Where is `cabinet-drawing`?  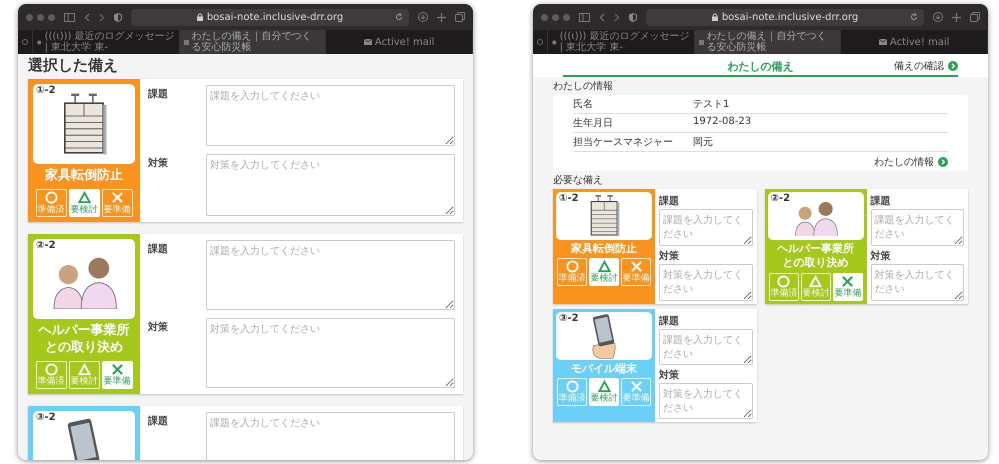 cabinet-drawing is located at coordinates (604, 216).